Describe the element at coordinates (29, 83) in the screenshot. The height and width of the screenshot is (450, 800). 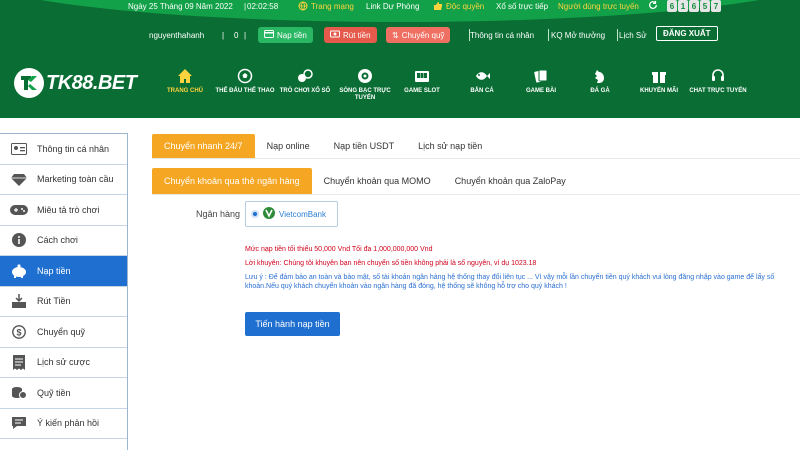
I see `logo-mark-icon` at that location.